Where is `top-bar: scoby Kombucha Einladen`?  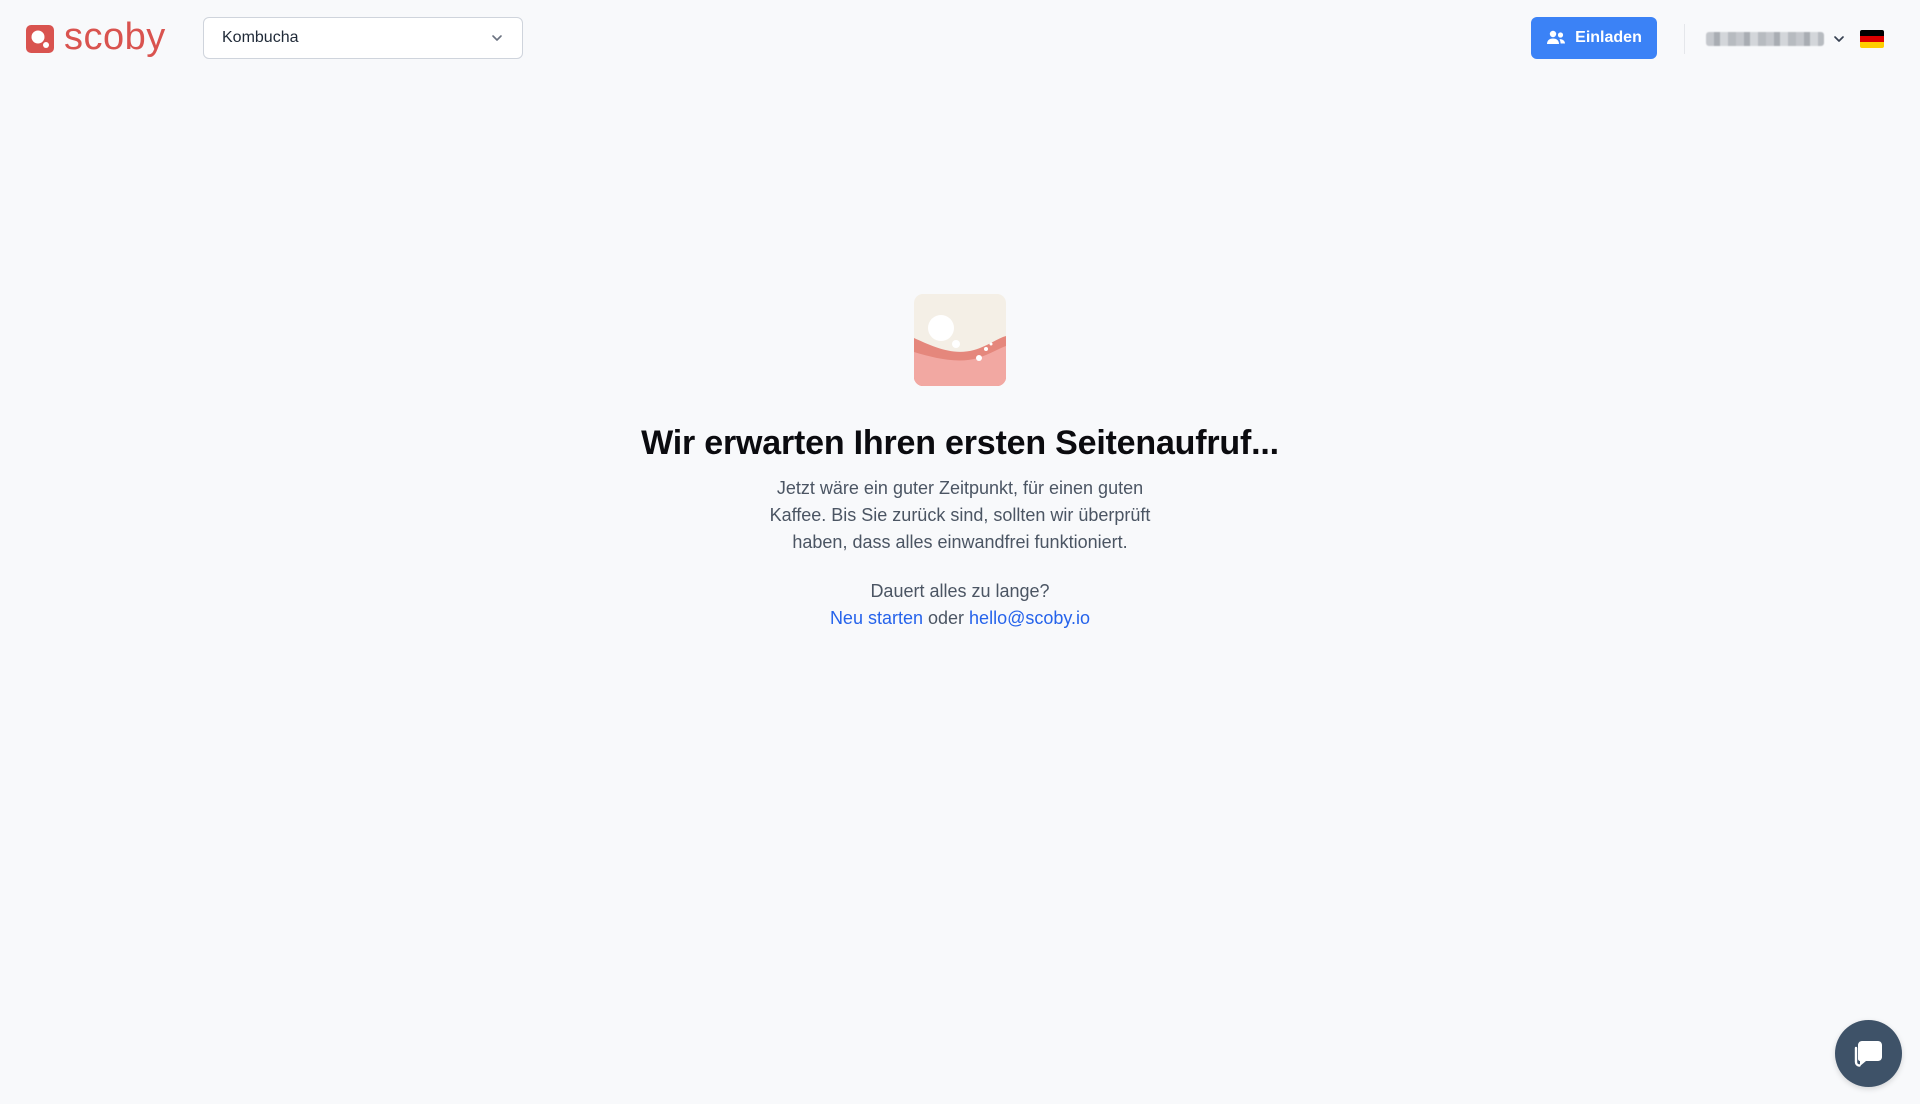 top-bar: scoby Kombucha Einladen is located at coordinates (960, 39).